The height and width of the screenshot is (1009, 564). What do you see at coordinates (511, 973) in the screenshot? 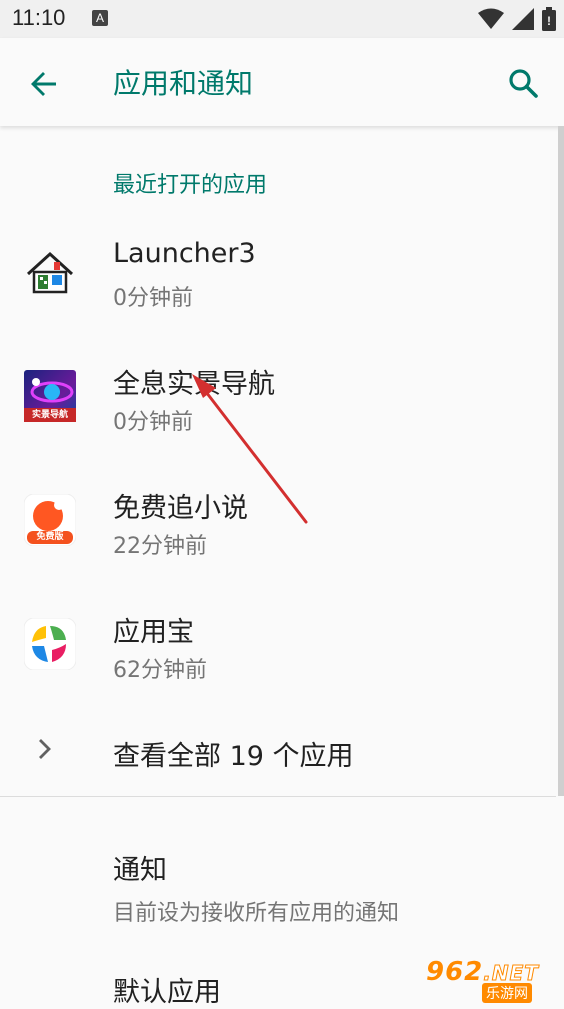
I see `watermark-suffix: .NET` at bounding box center [511, 973].